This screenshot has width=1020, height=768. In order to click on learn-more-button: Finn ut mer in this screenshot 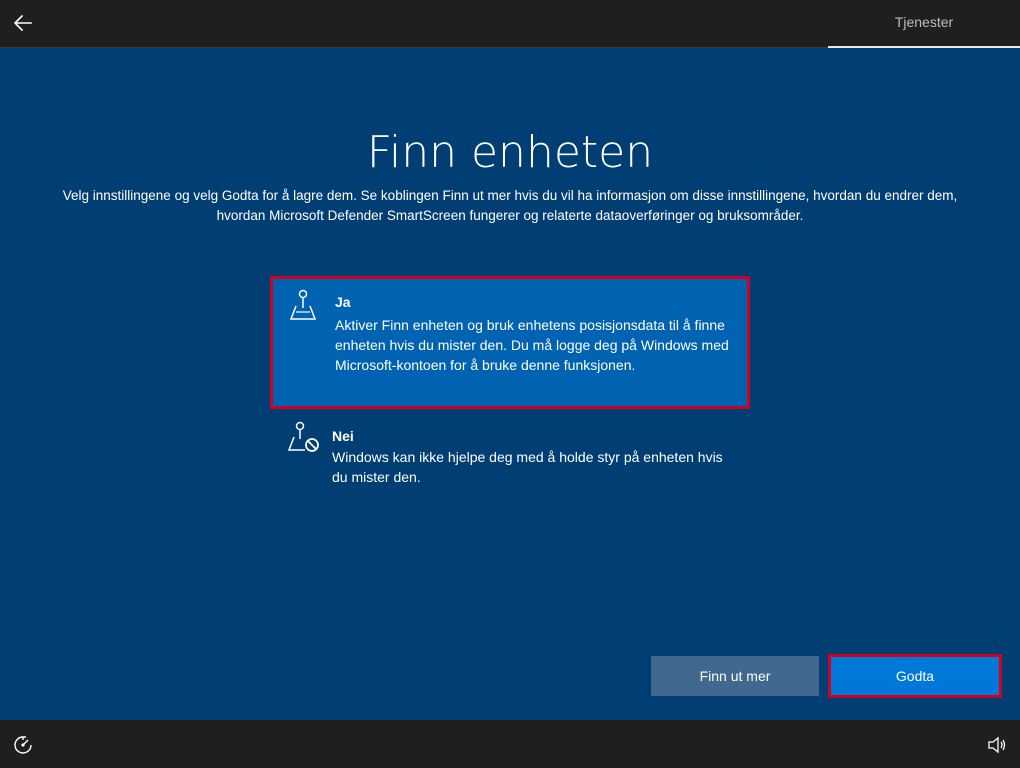, I will do `click(735, 676)`.